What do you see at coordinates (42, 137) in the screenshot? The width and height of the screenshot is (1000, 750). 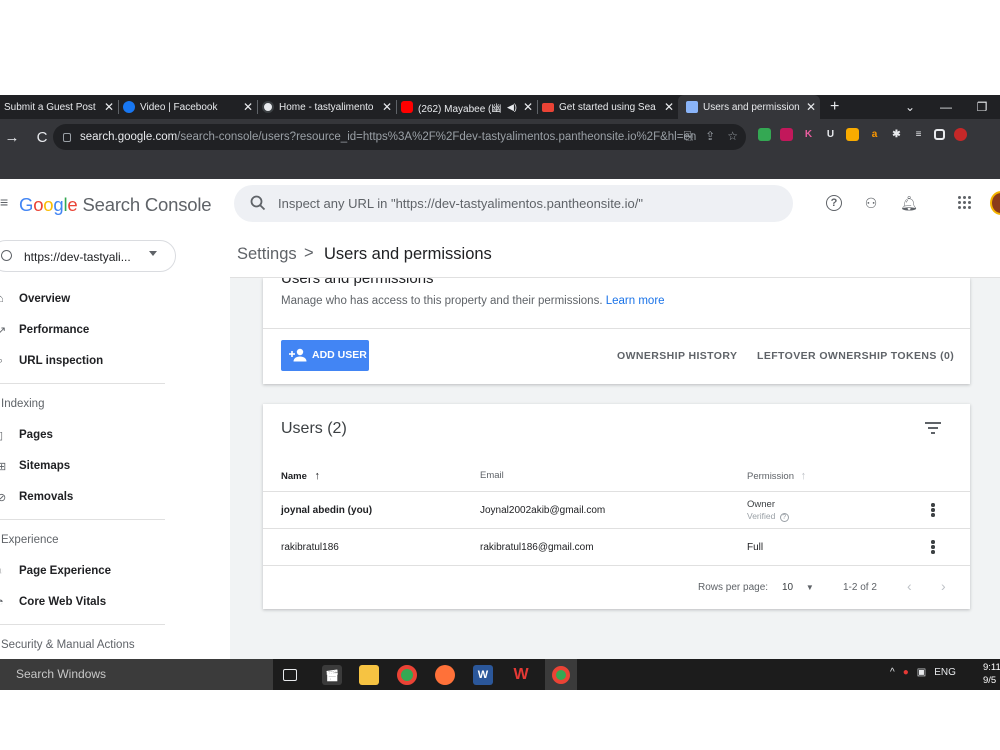 I see `reload-icon: C` at bounding box center [42, 137].